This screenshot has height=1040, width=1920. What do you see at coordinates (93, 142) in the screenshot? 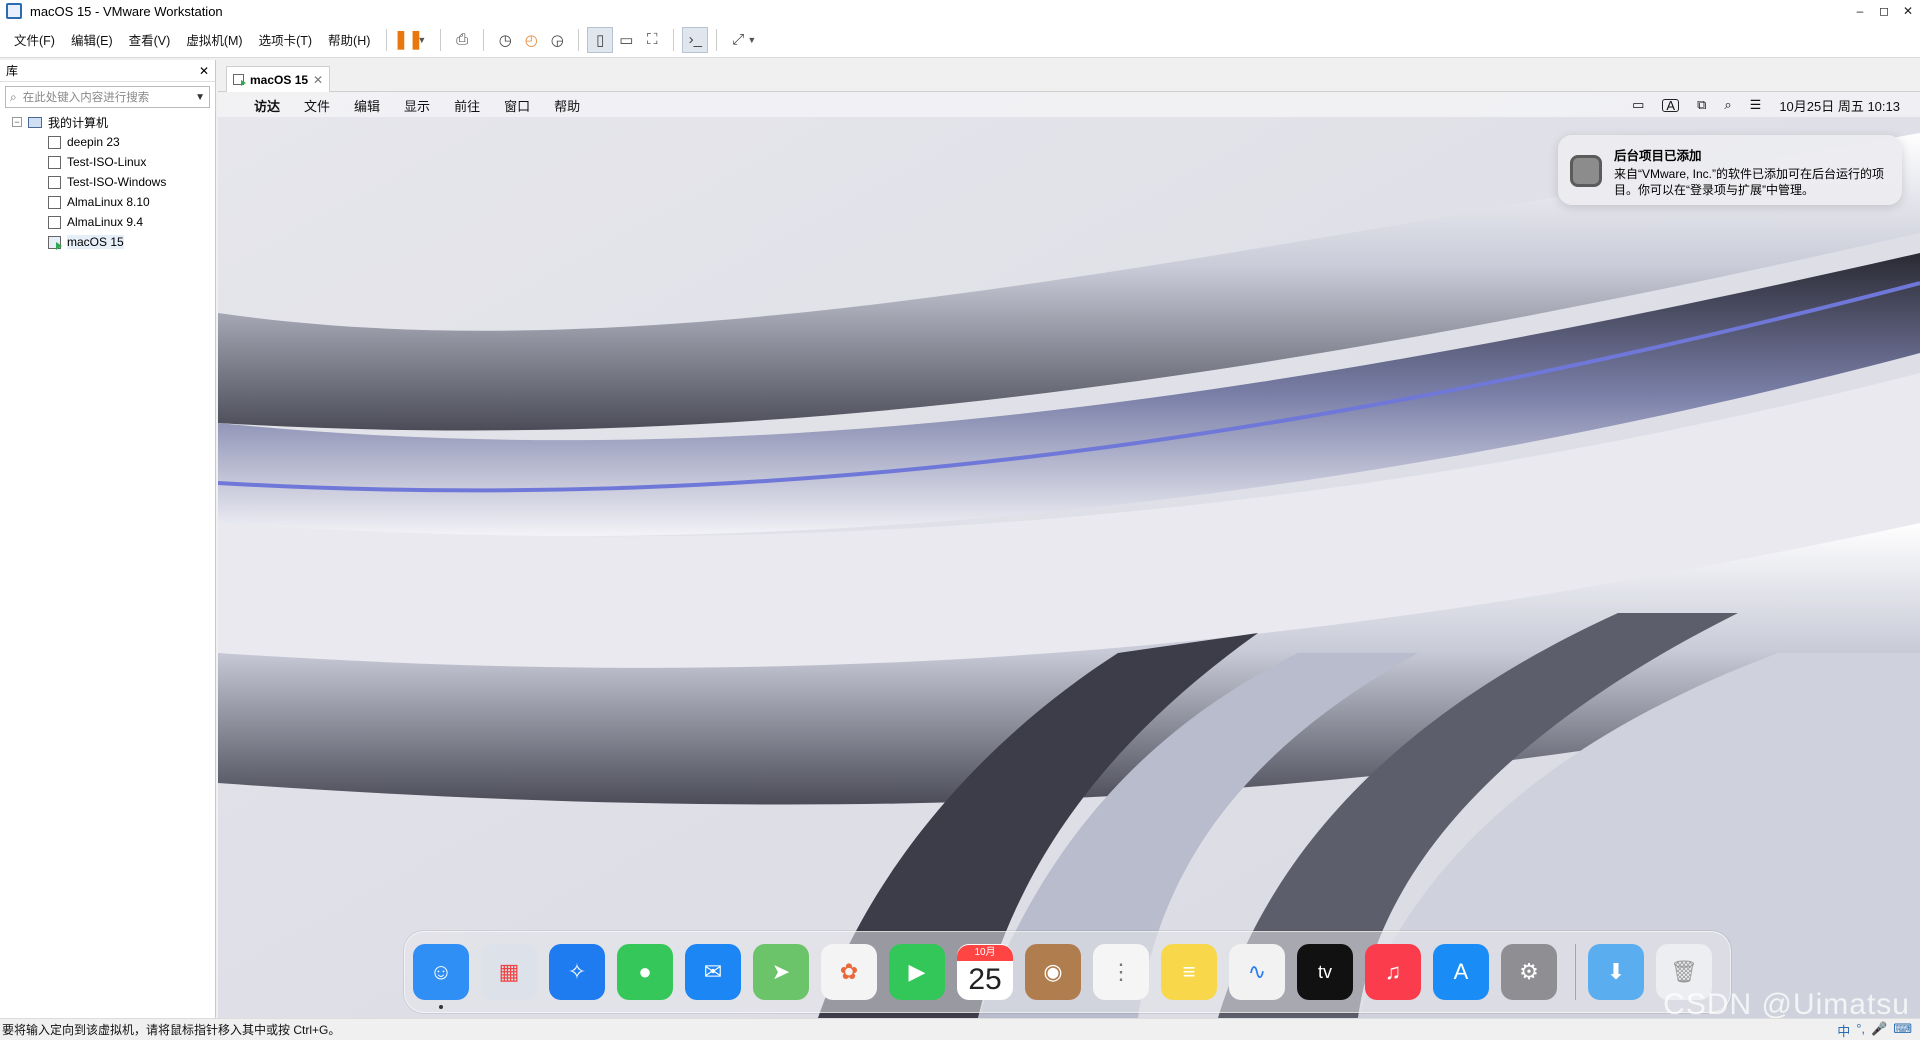
I see `tree-item-label: deepin 23` at bounding box center [93, 142].